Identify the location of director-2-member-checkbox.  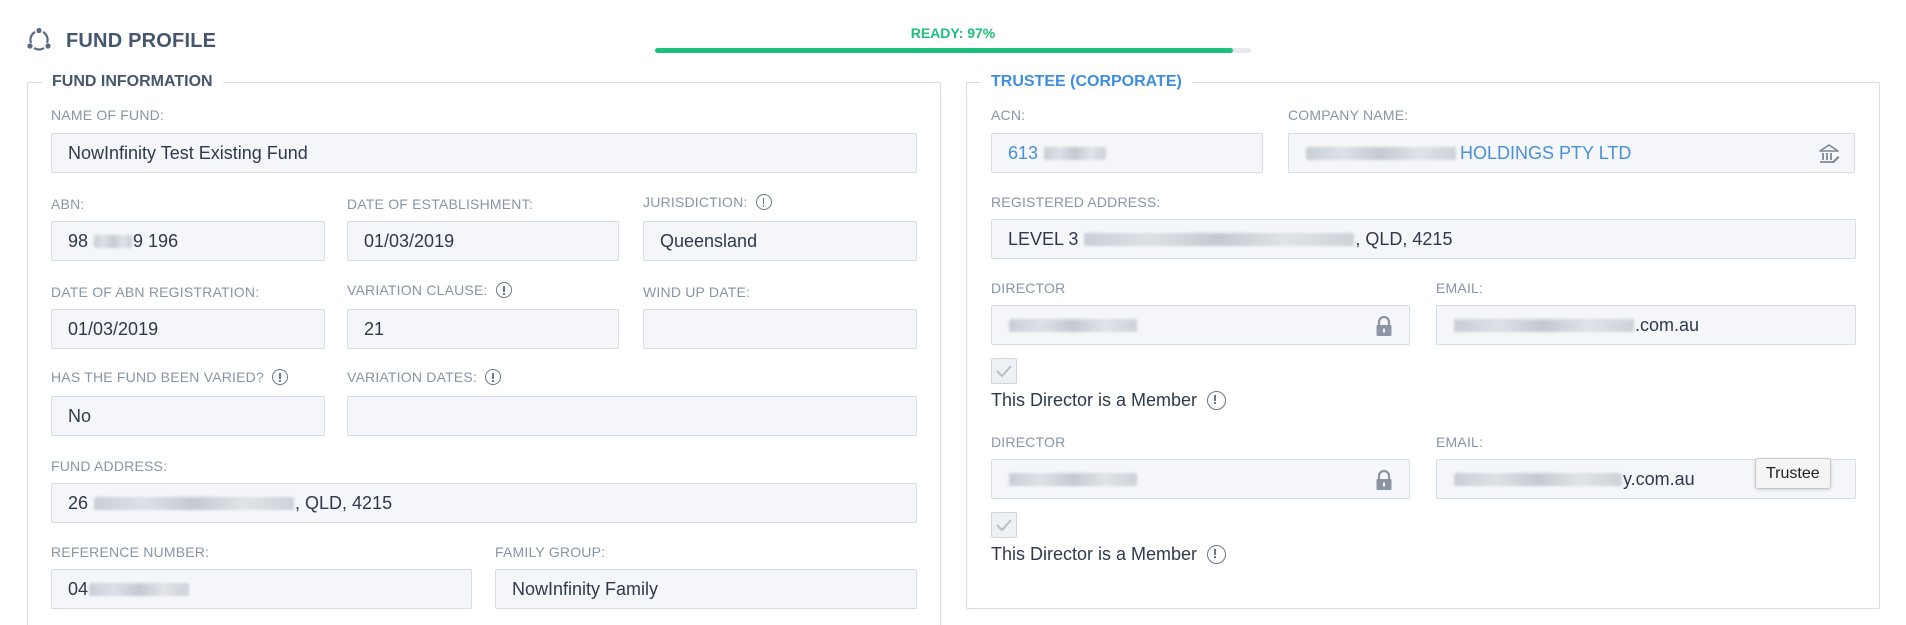
(1004, 525).